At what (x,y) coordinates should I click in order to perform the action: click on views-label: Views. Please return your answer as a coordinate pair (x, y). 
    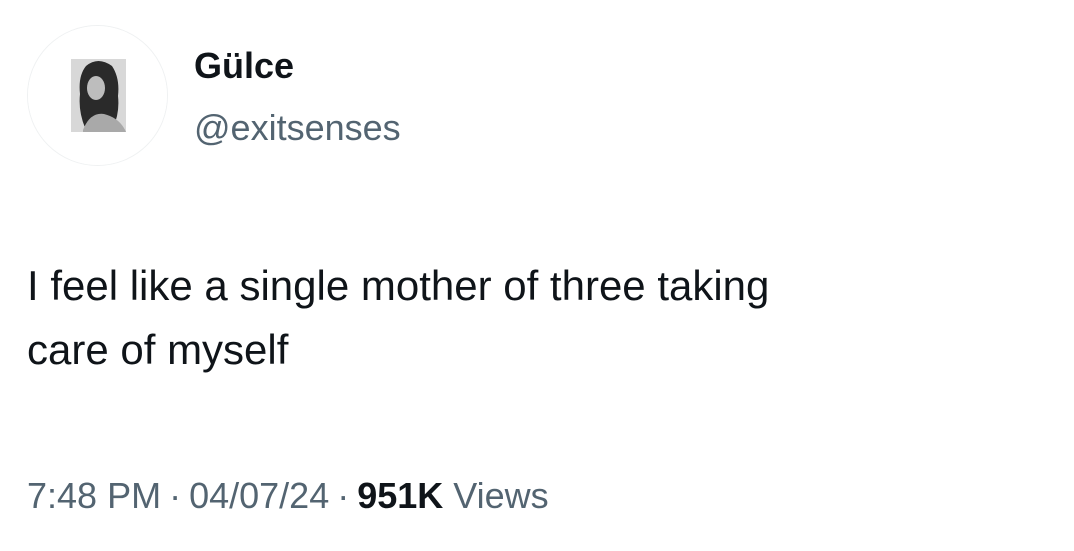
    Looking at the image, I should click on (501, 495).